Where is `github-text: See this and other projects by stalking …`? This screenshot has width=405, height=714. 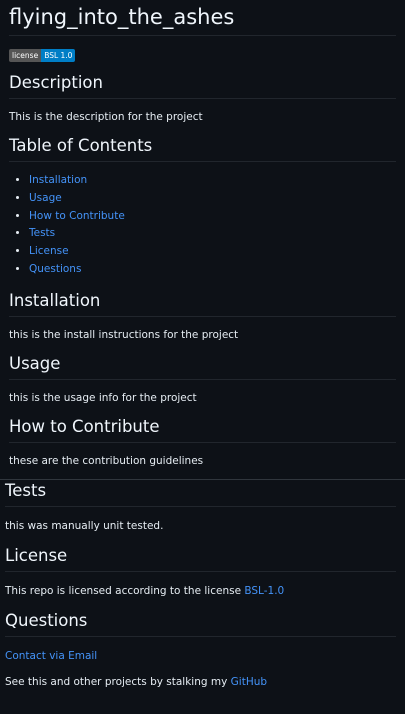 github-text: See this and other projects by stalking … is located at coordinates (116, 681).